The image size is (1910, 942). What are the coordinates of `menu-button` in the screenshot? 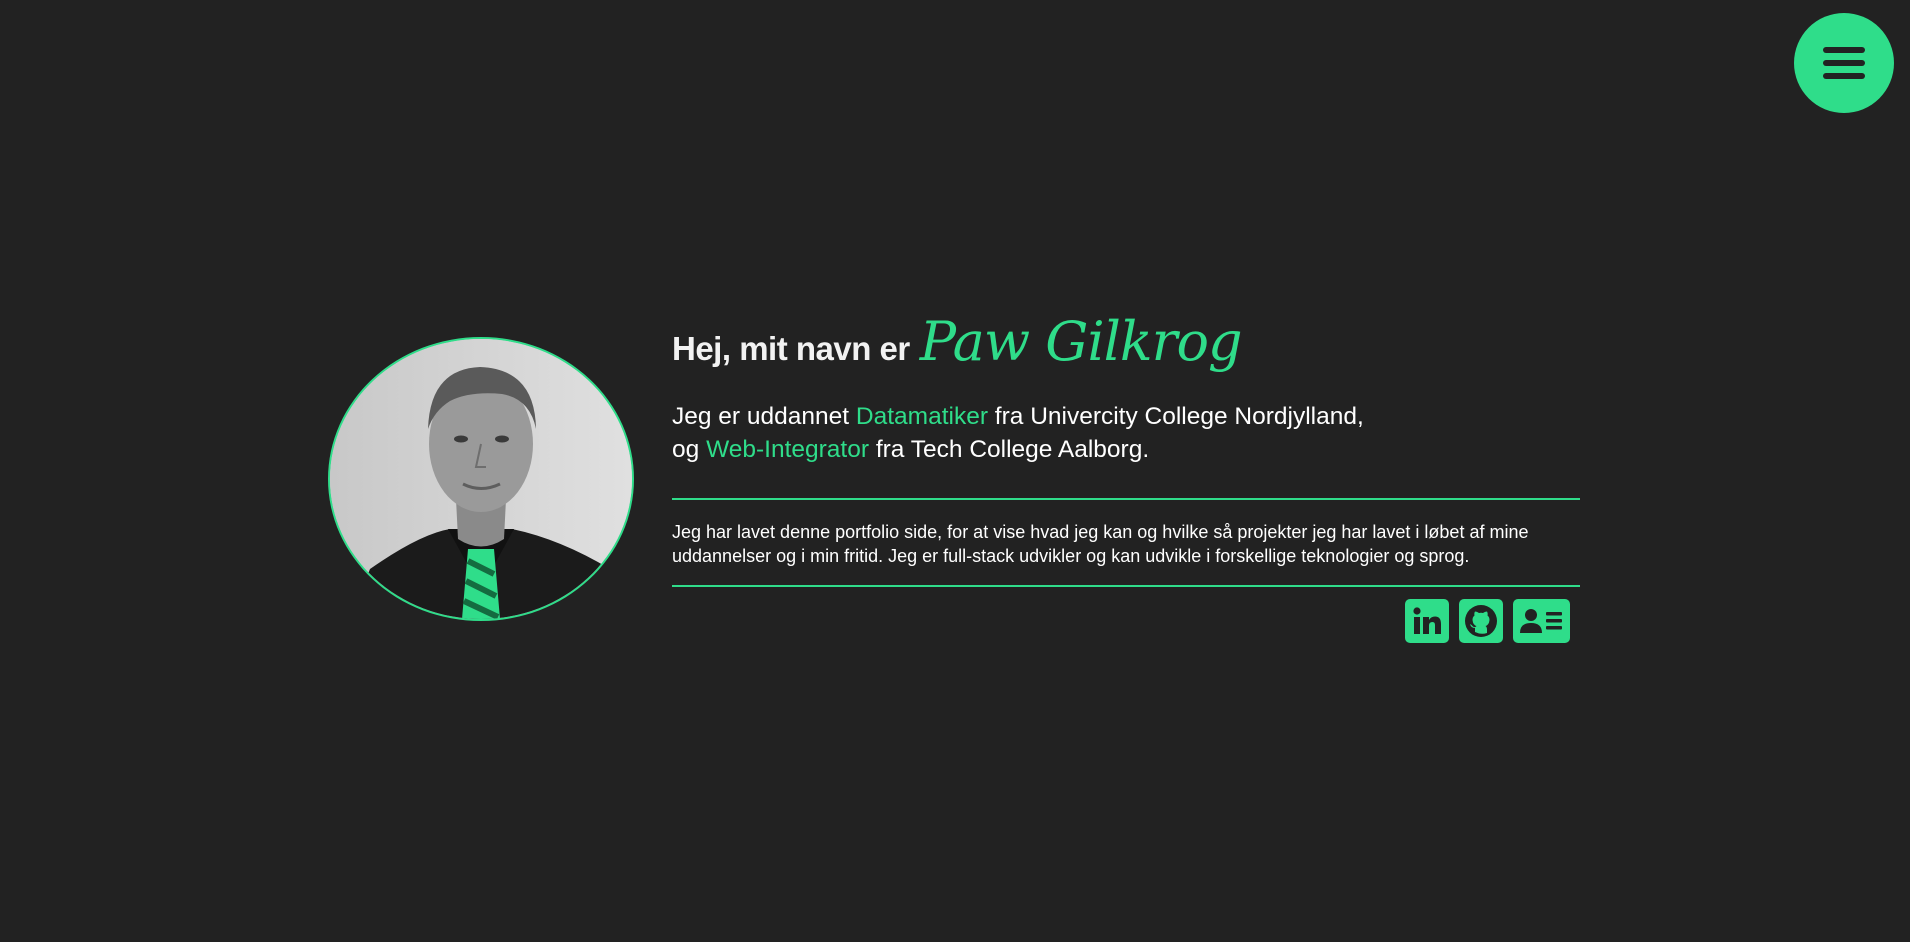 It's located at (1844, 63).